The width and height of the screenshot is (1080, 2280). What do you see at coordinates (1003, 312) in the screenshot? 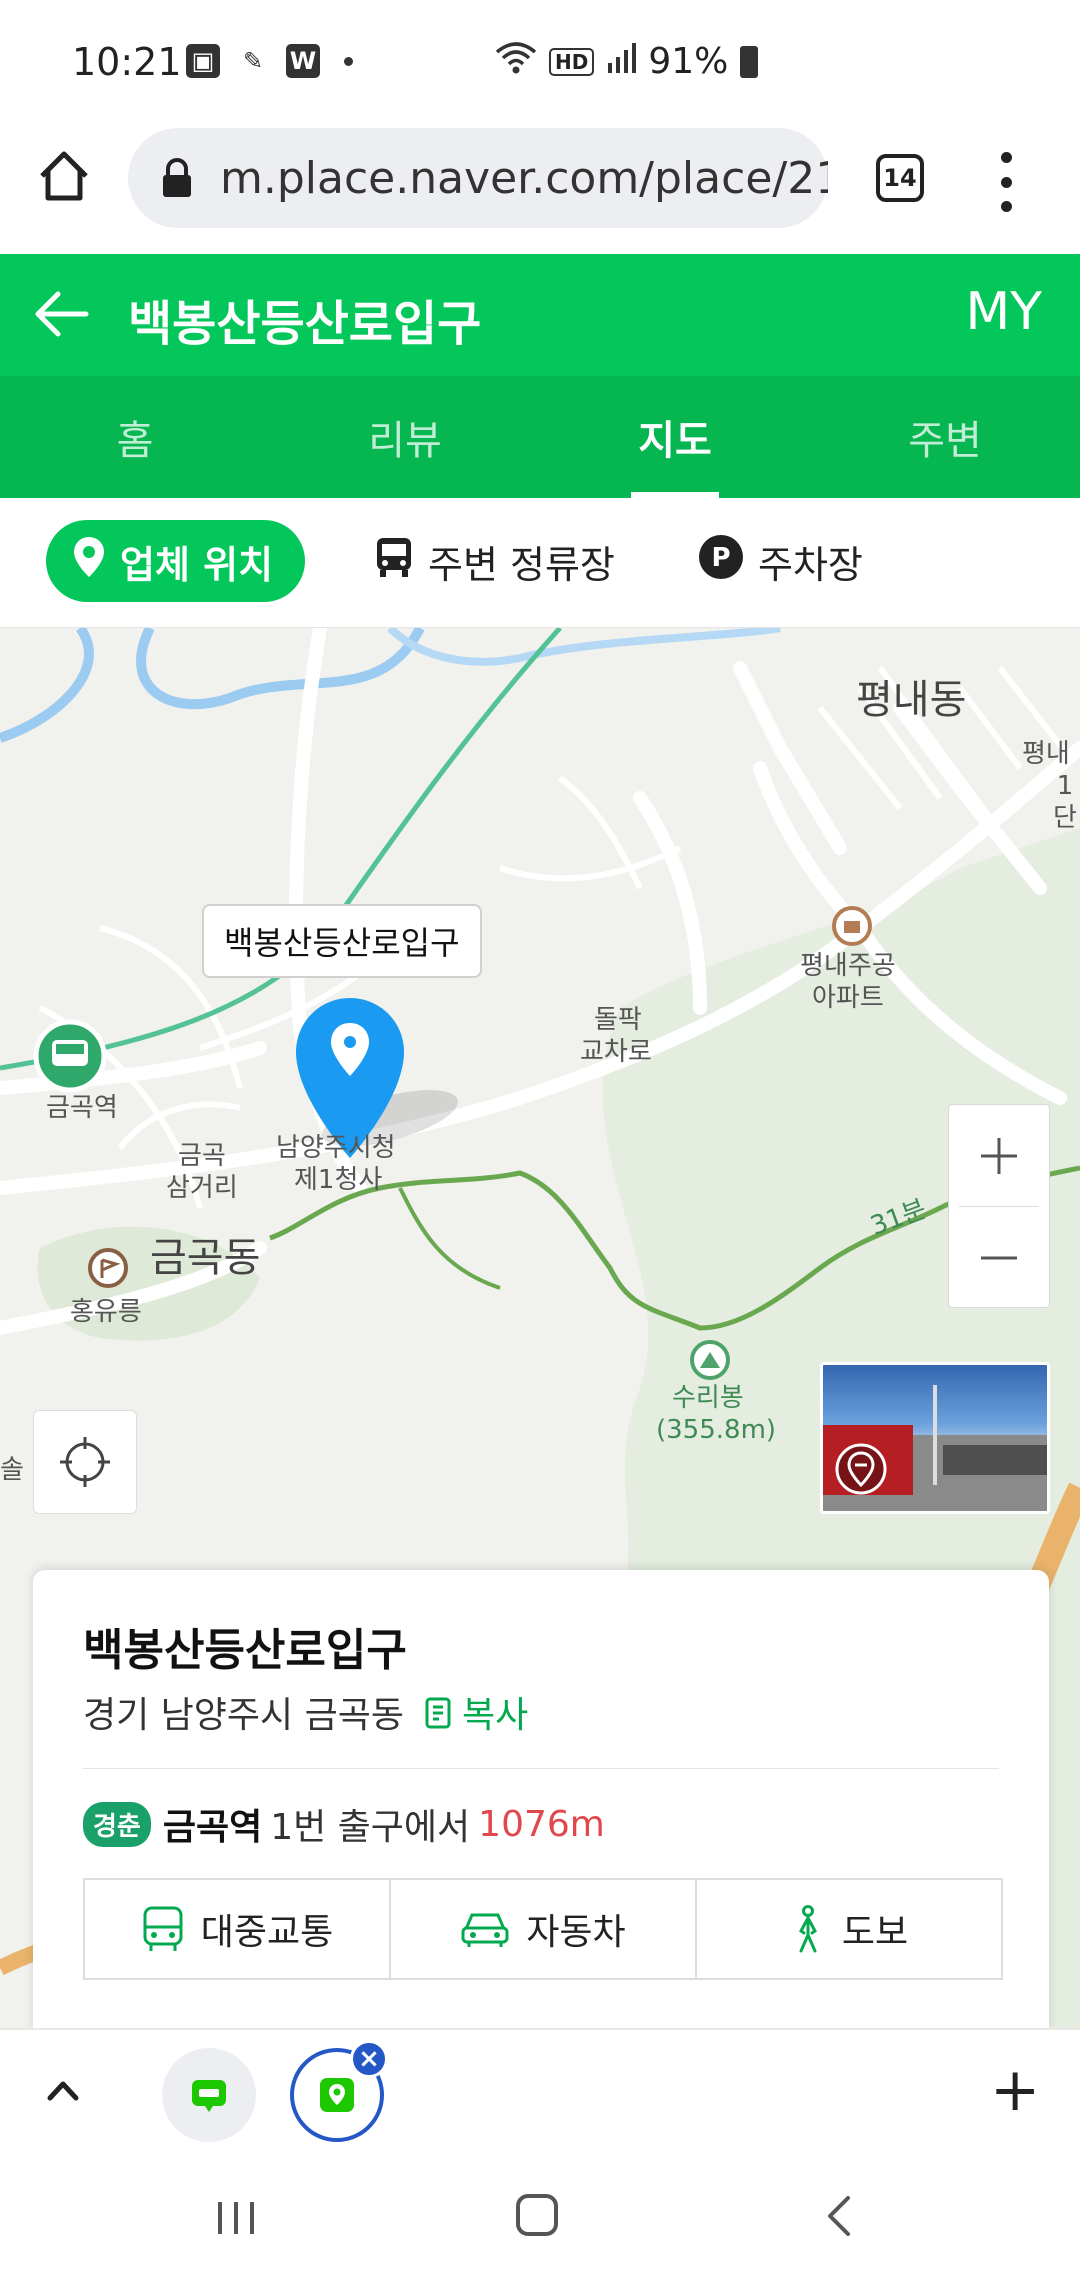
I see `my-button: MY` at bounding box center [1003, 312].